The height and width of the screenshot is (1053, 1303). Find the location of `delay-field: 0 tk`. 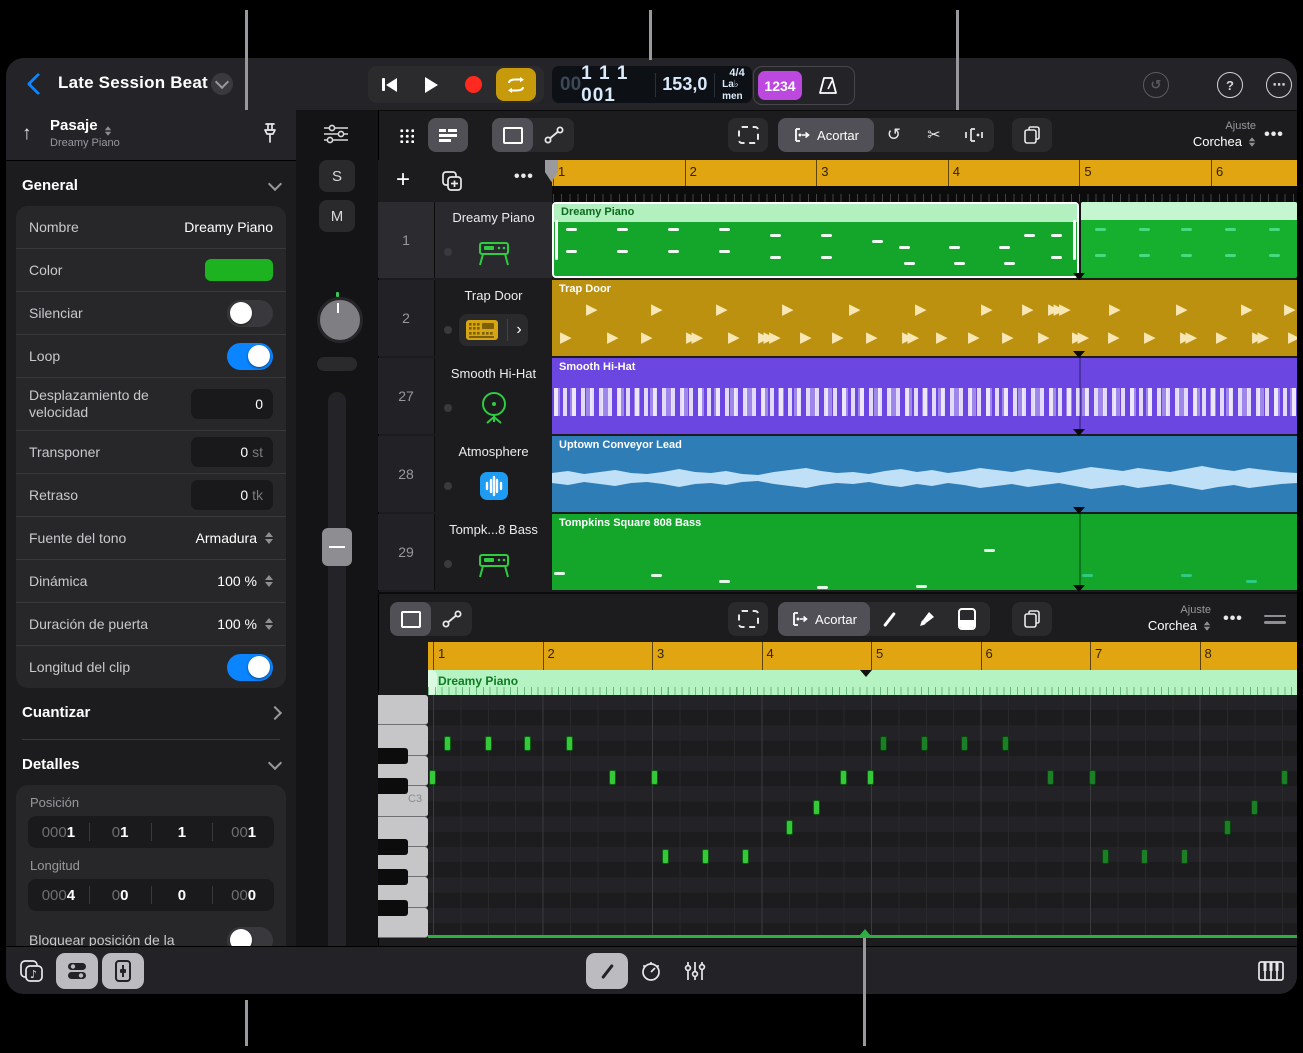

delay-field: 0 tk is located at coordinates (232, 495).